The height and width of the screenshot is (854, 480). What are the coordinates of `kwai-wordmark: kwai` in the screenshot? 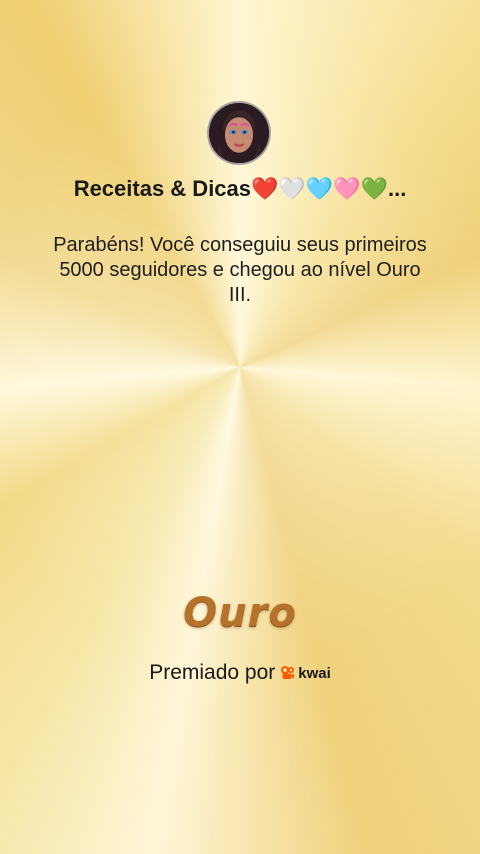 It's located at (314, 673).